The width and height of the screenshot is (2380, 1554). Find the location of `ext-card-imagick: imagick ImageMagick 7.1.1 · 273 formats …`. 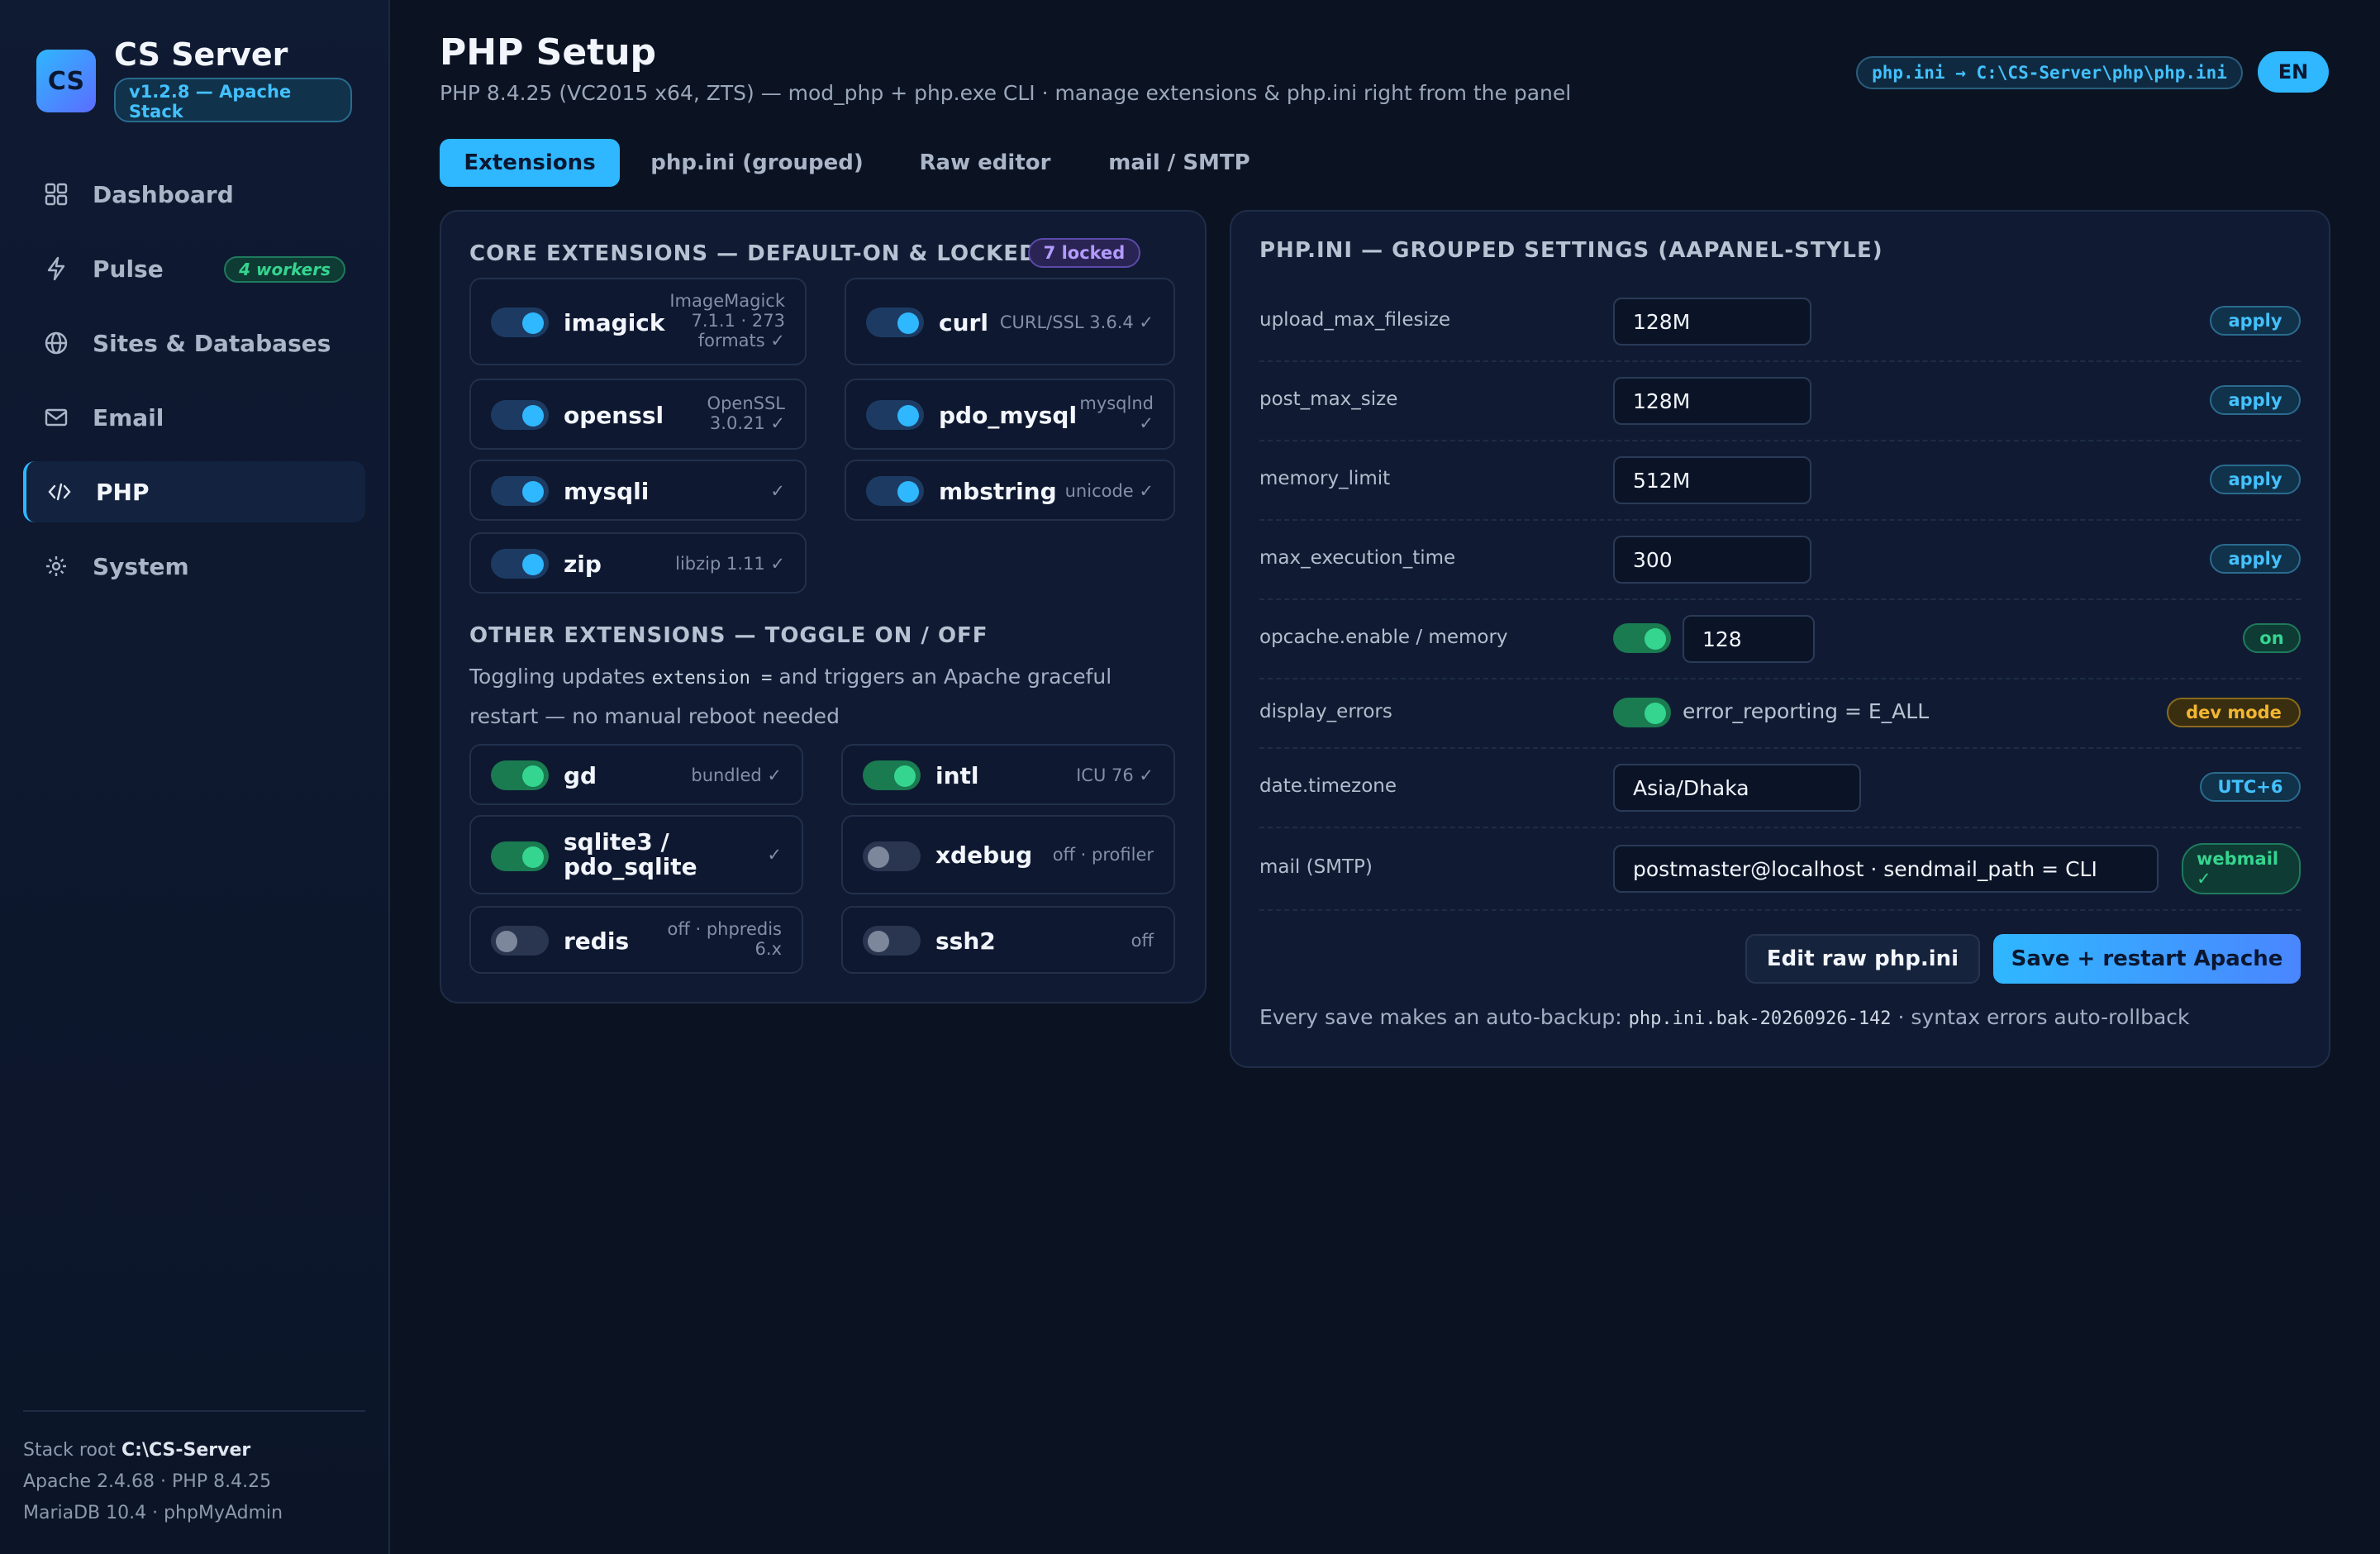

ext-card-imagick: imagick ImageMagick 7.1.1 · 273 formats … is located at coordinates (638, 321).